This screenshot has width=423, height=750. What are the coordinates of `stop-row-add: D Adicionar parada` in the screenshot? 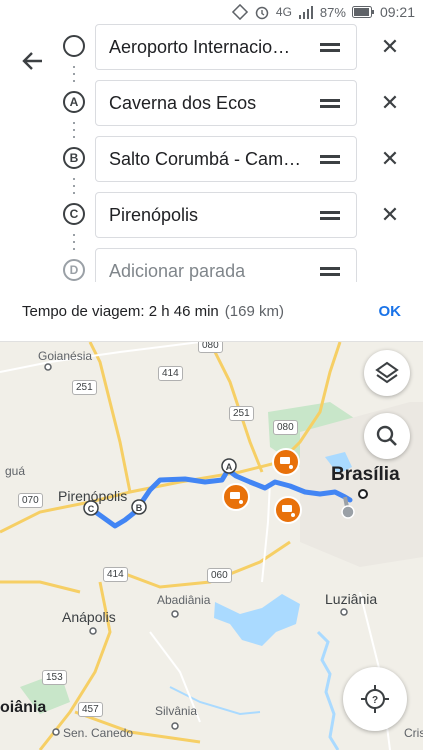 It's located at (211, 264).